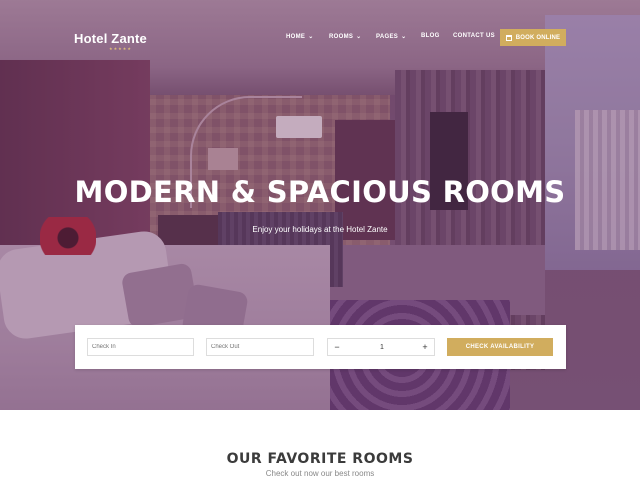 This screenshot has width=640, height=480. Describe the element at coordinates (320, 229) in the screenshot. I see `hero-subtitle: Enjoy your holidays at the Hotel Zante` at that location.